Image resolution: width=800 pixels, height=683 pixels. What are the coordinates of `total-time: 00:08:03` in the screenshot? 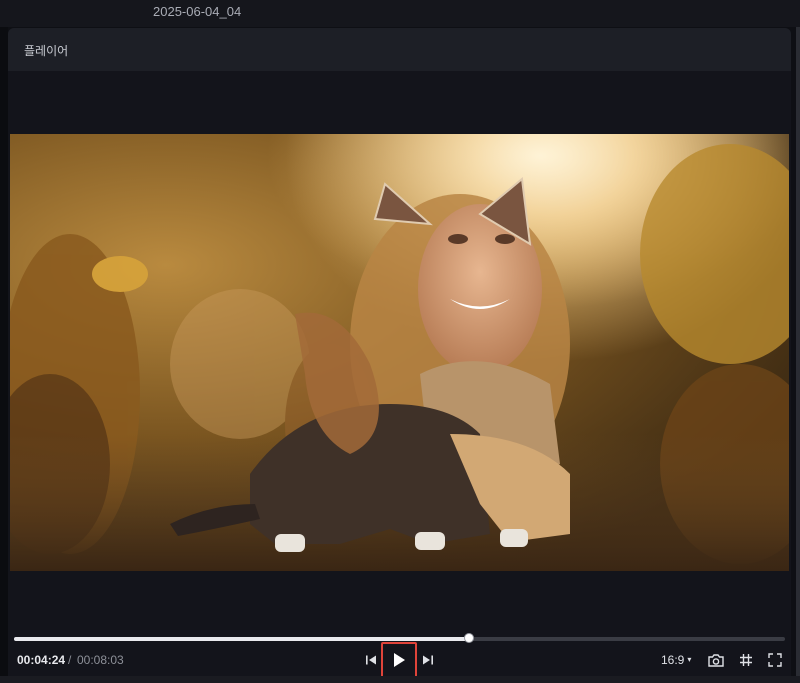 It's located at (100, 660).